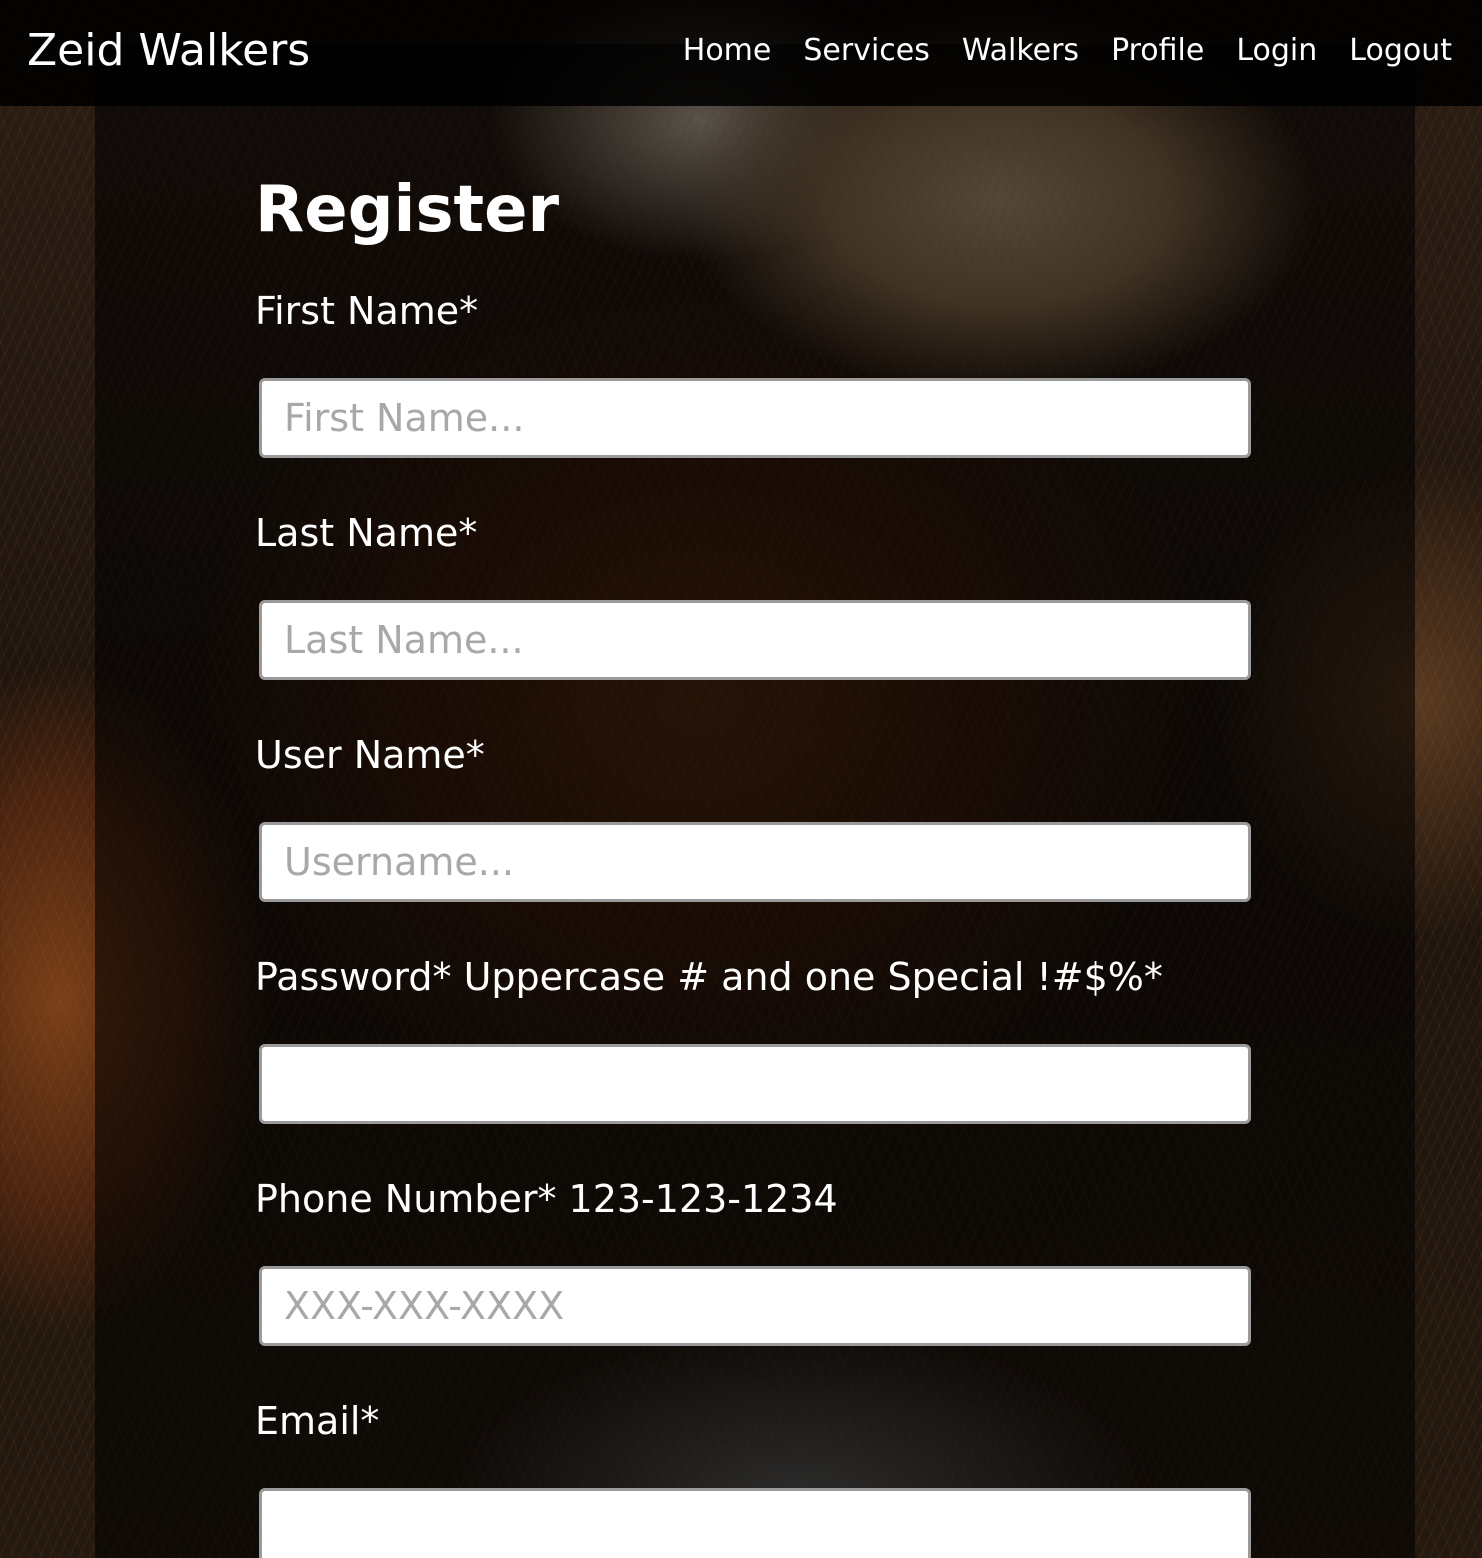 This screenshot has height=1558, width=1482. What do you see at coordinates (755, 1084) in the screenshot?
I see `password-input` at bounding box center [755, 1084].